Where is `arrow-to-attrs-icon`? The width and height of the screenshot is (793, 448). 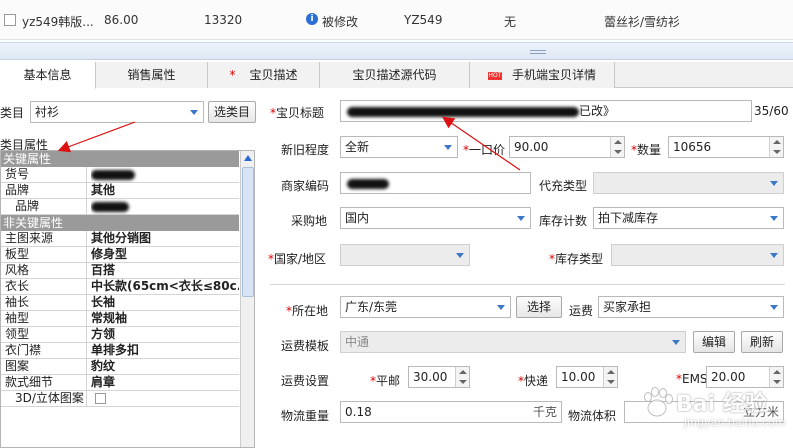 arrow-to-attrs-icon is located at coordinates (96, 137).